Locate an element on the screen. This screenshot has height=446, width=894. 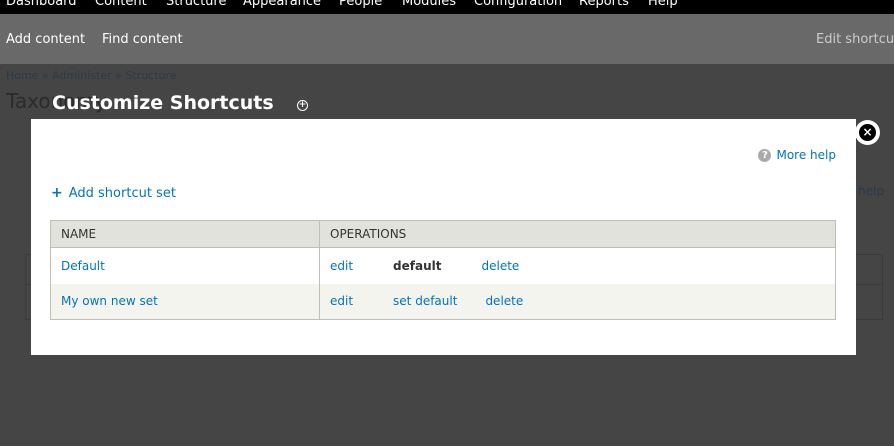
set-default-link: set default is located at coordinates (425, 301).